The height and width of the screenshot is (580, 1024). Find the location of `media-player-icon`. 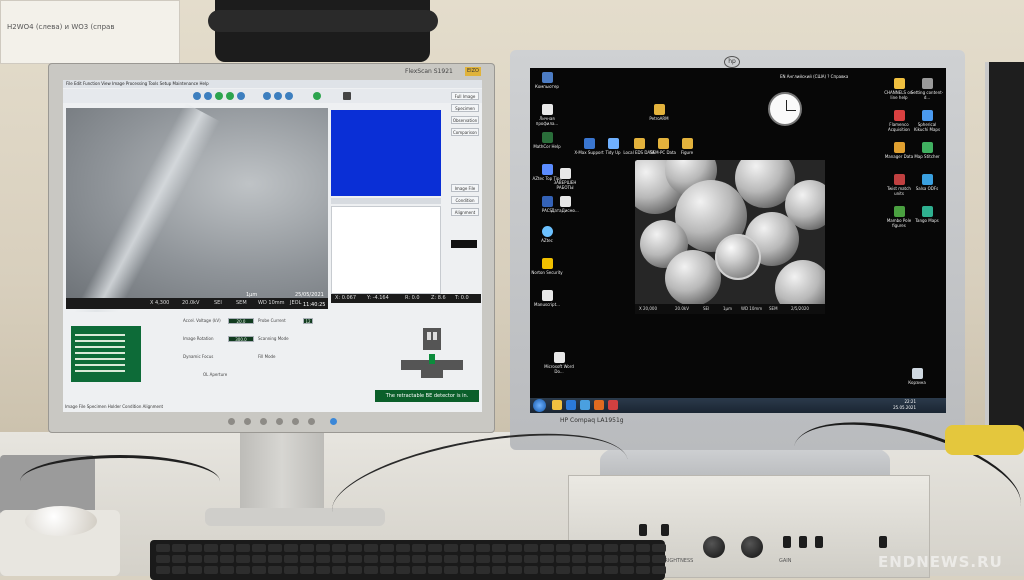

media-player-icon is located at coordinates (571, 405).